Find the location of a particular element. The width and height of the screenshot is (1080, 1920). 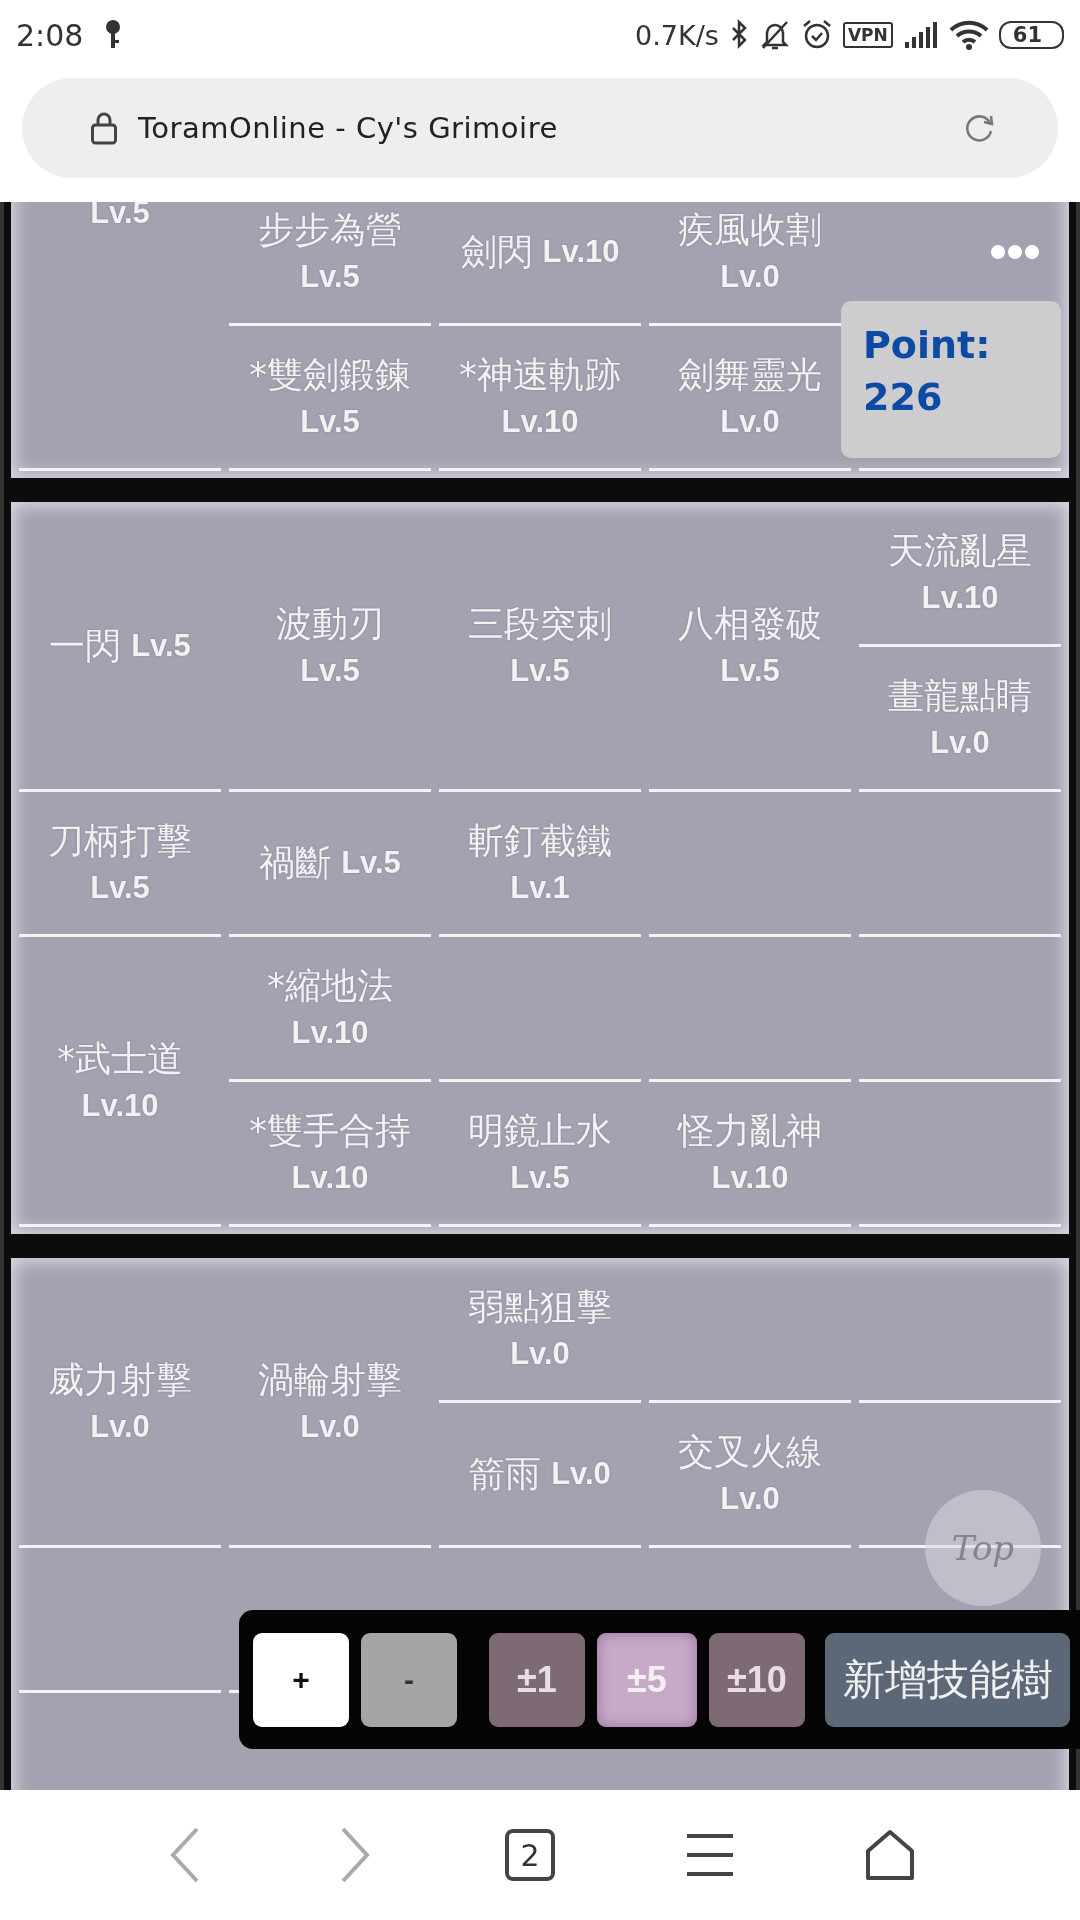

skill-node: 威力射擊 Lv.0 is located at coordinates (120, 1401).